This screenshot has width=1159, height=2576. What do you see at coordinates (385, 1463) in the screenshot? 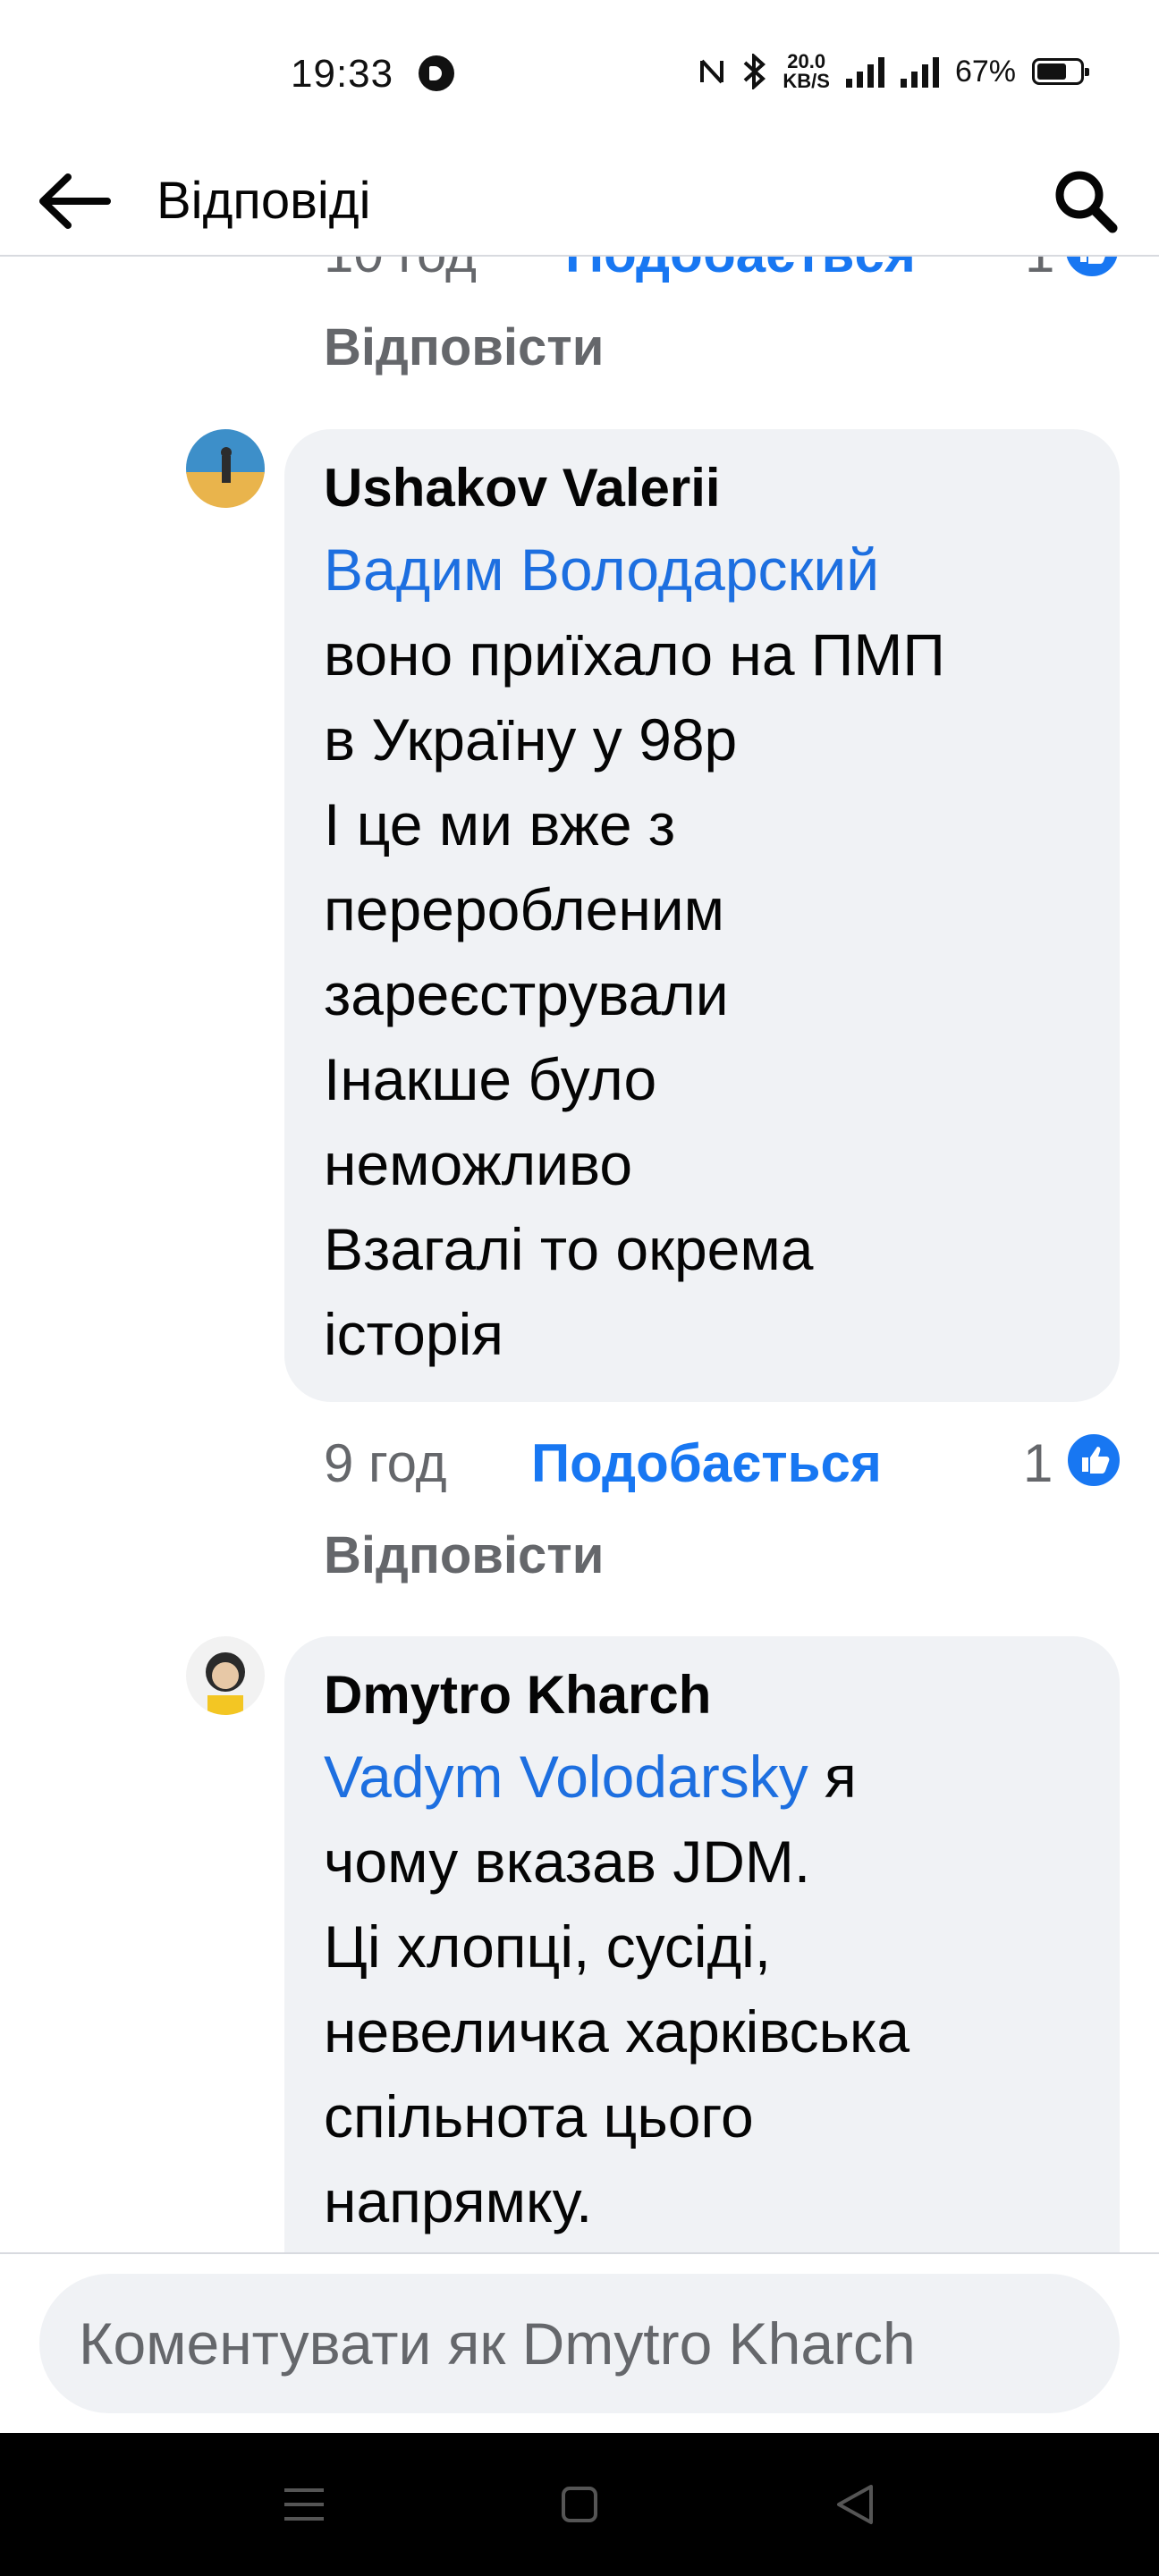
I see `comment-time: 9 год` at bounding box center [385, 1463].